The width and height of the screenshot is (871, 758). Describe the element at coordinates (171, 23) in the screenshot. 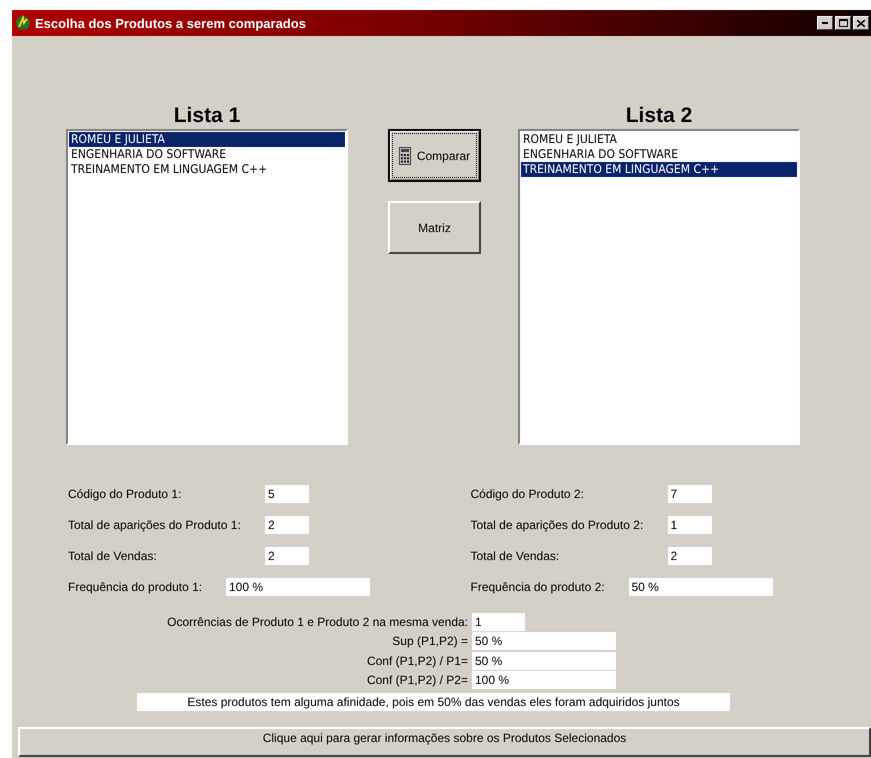

I see `window-title: Escolha dos Produtos a serem comparados` at that location.